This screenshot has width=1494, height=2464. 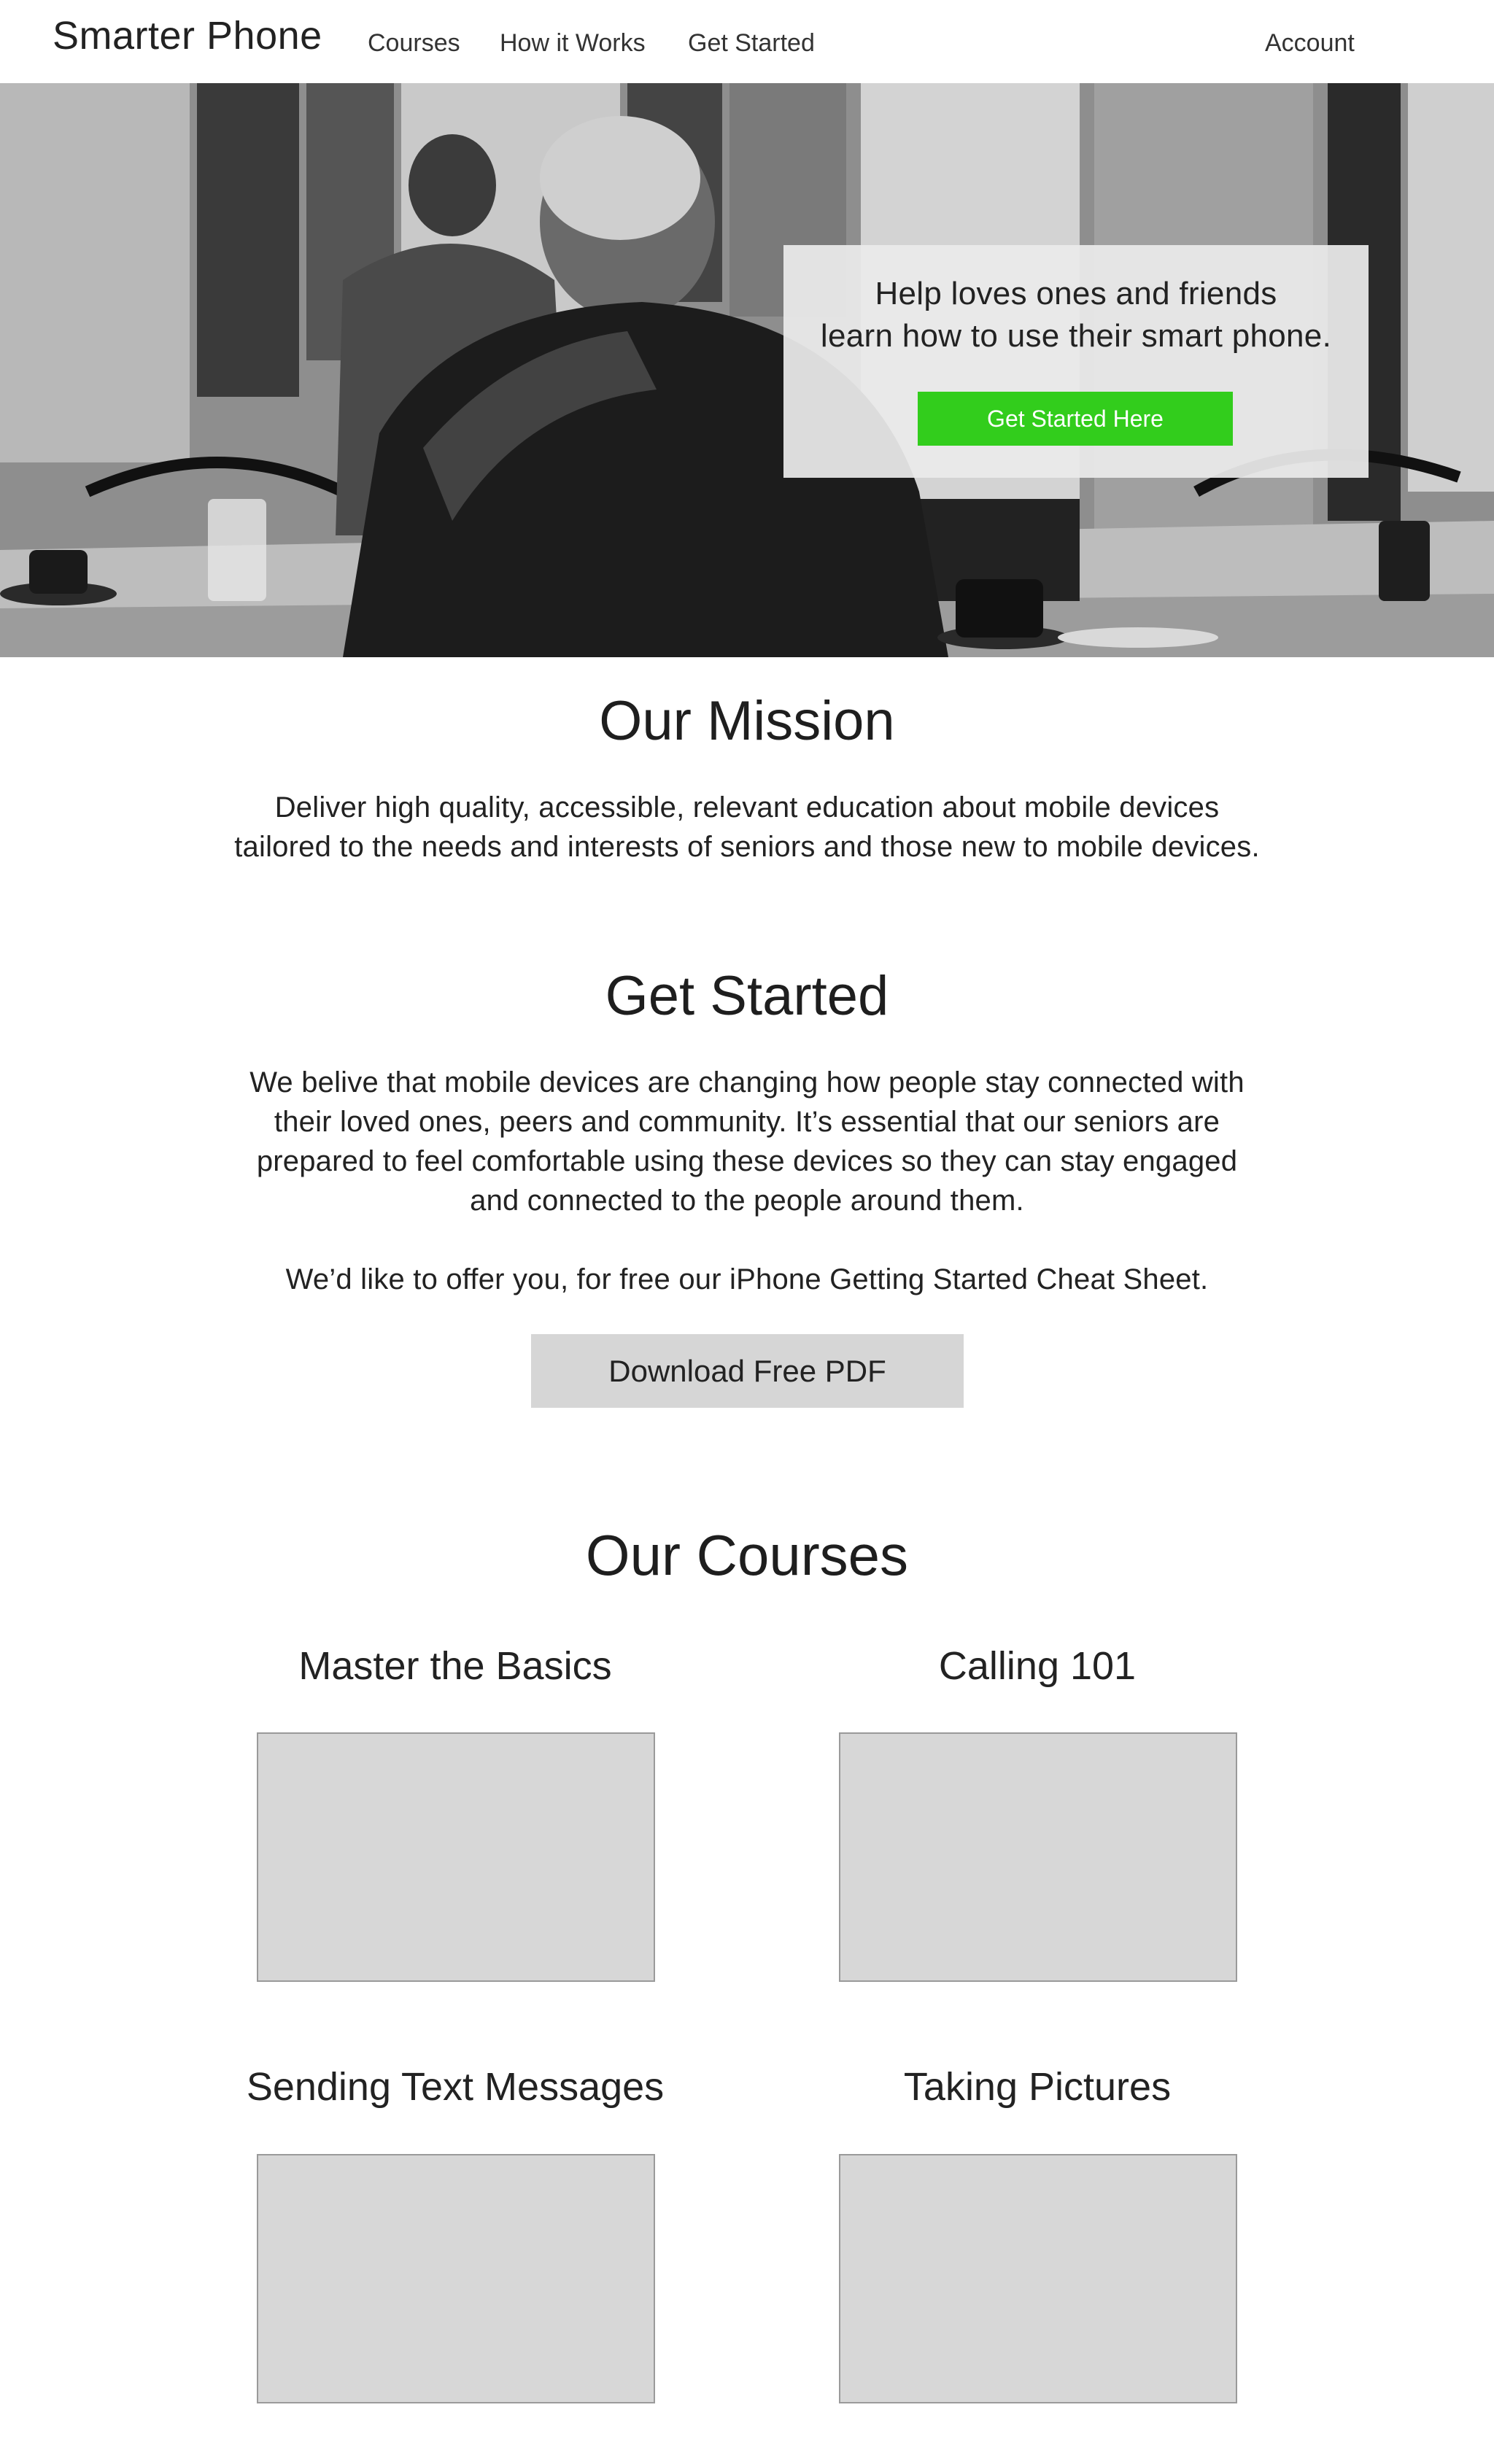 What do you see at coordinates (1076, 336) in the screenshot?
I see `hero-headline-line-2: learn how to use their smart phone.` at bounding box center [1076, 336].